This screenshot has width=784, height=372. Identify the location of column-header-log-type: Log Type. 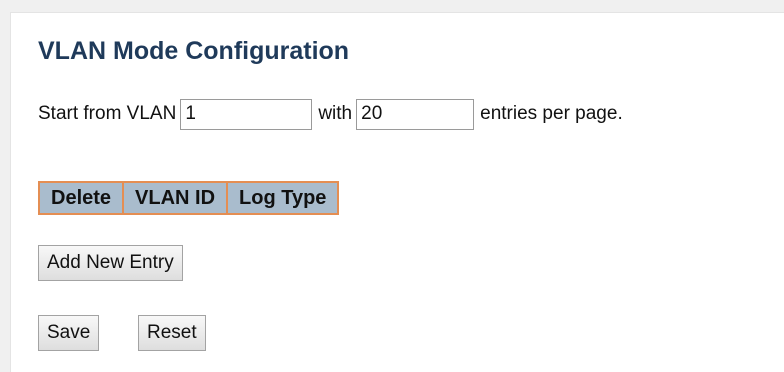
(283, 198).